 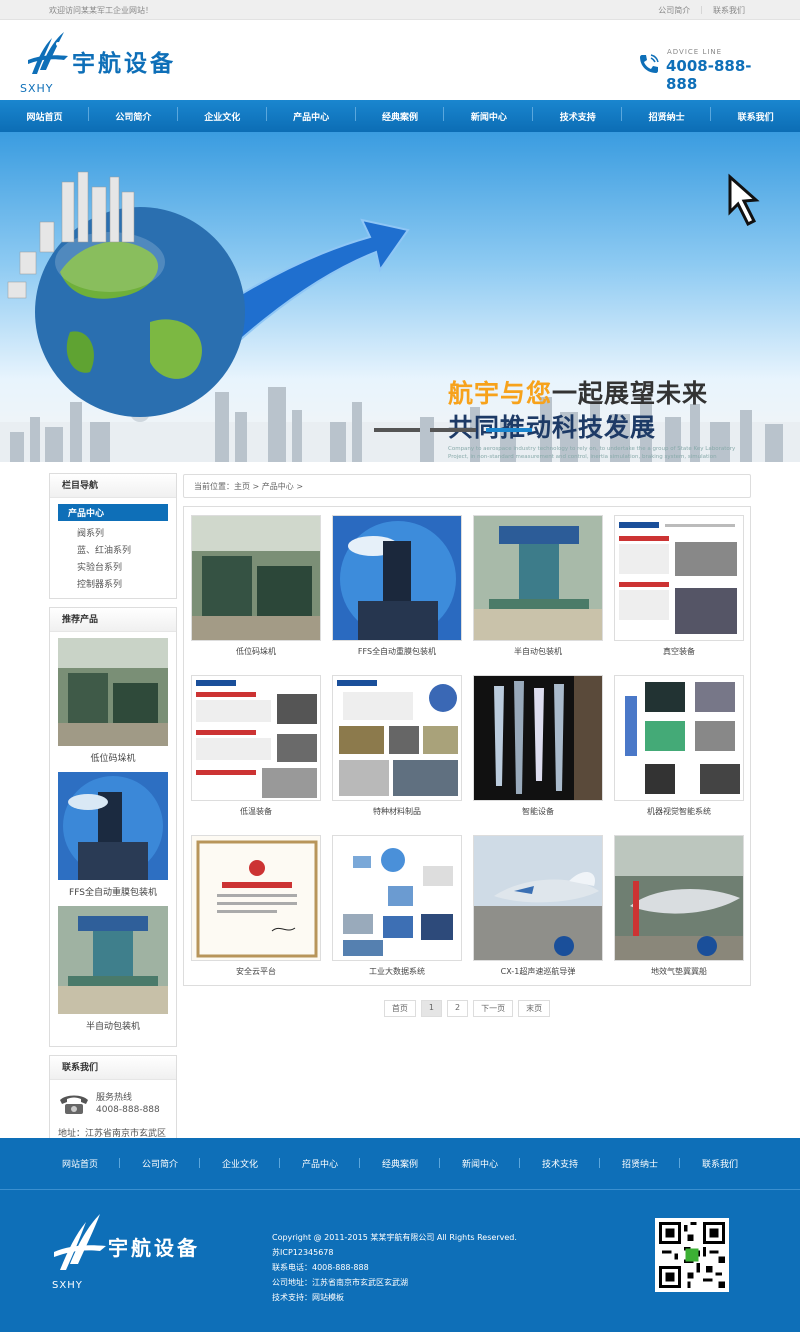 I want to click on recommended-title: 推荐产品, so click(x=113, y=620).